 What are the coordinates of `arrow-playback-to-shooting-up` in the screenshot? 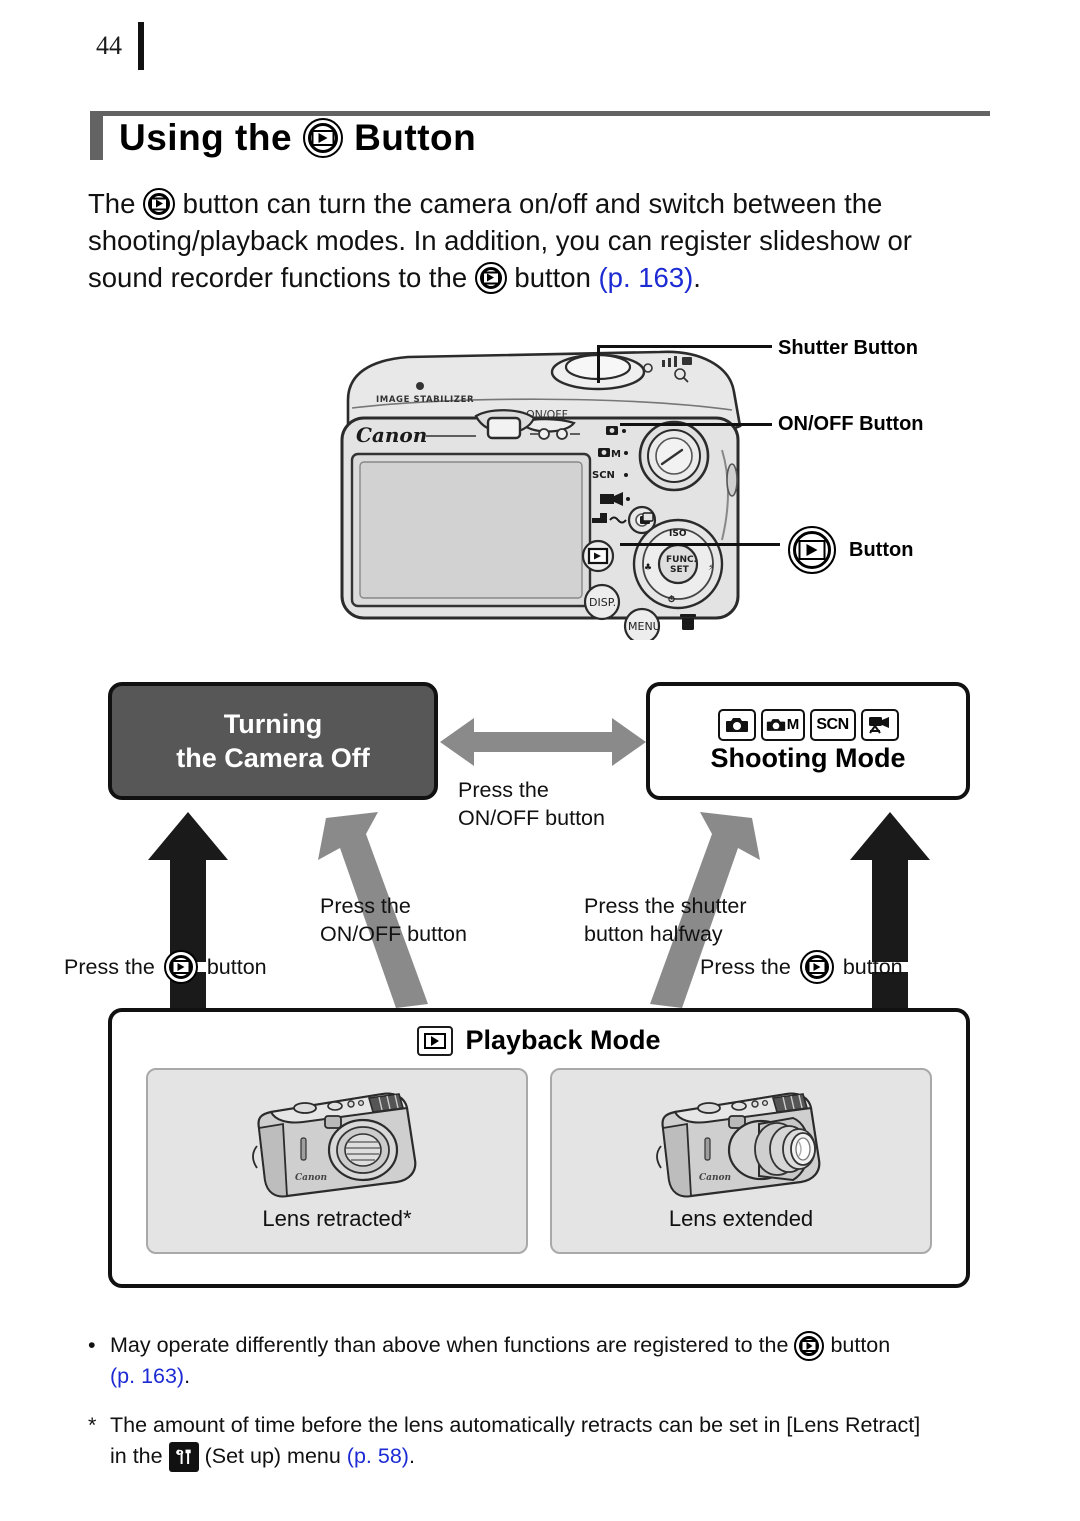 It's located at (890, 887).